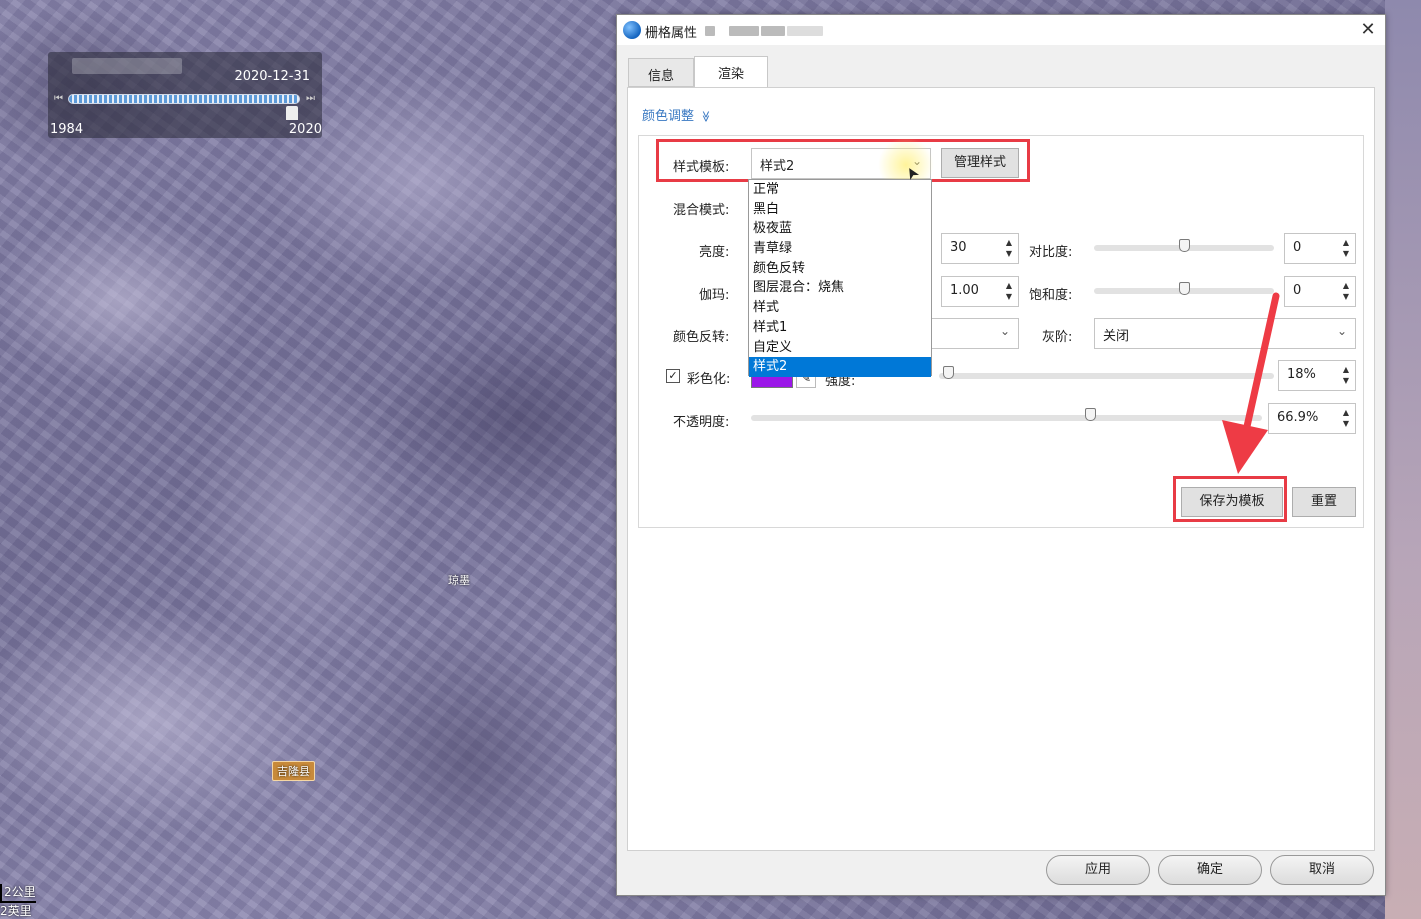 The height and width of the screenshot is (919, 1421). Describe the element at coordinates (16, 911) in the screenshot. I see `scale-imperial: 2英里` at that location.